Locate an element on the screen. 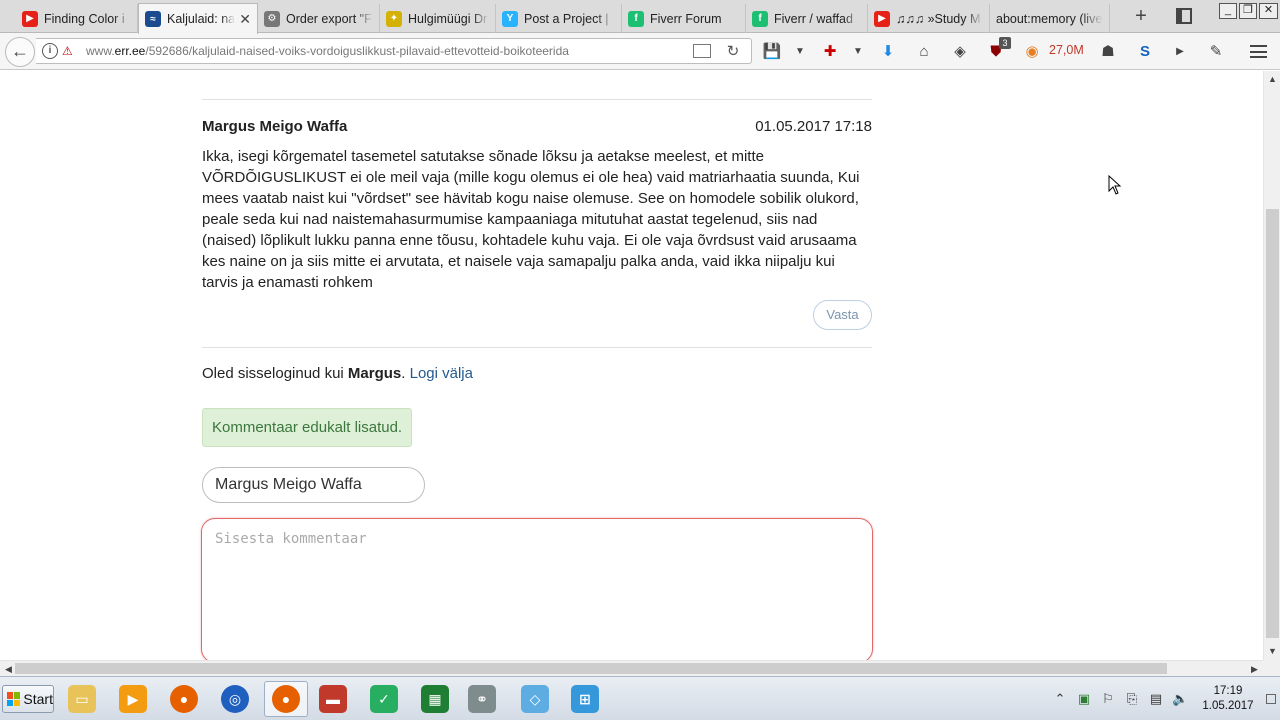 This screenshot has width=1280, height=720. taskbar-network: ⚭ is located at coordinates (482, 699).